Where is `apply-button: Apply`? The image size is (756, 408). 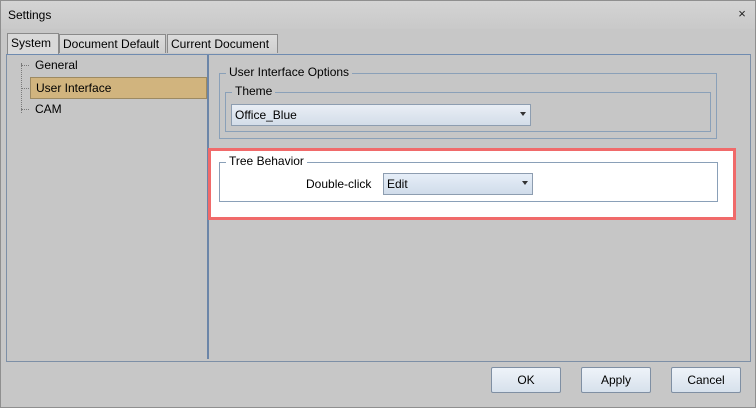 apply-button: Apply is located at coordinates (616, 380).